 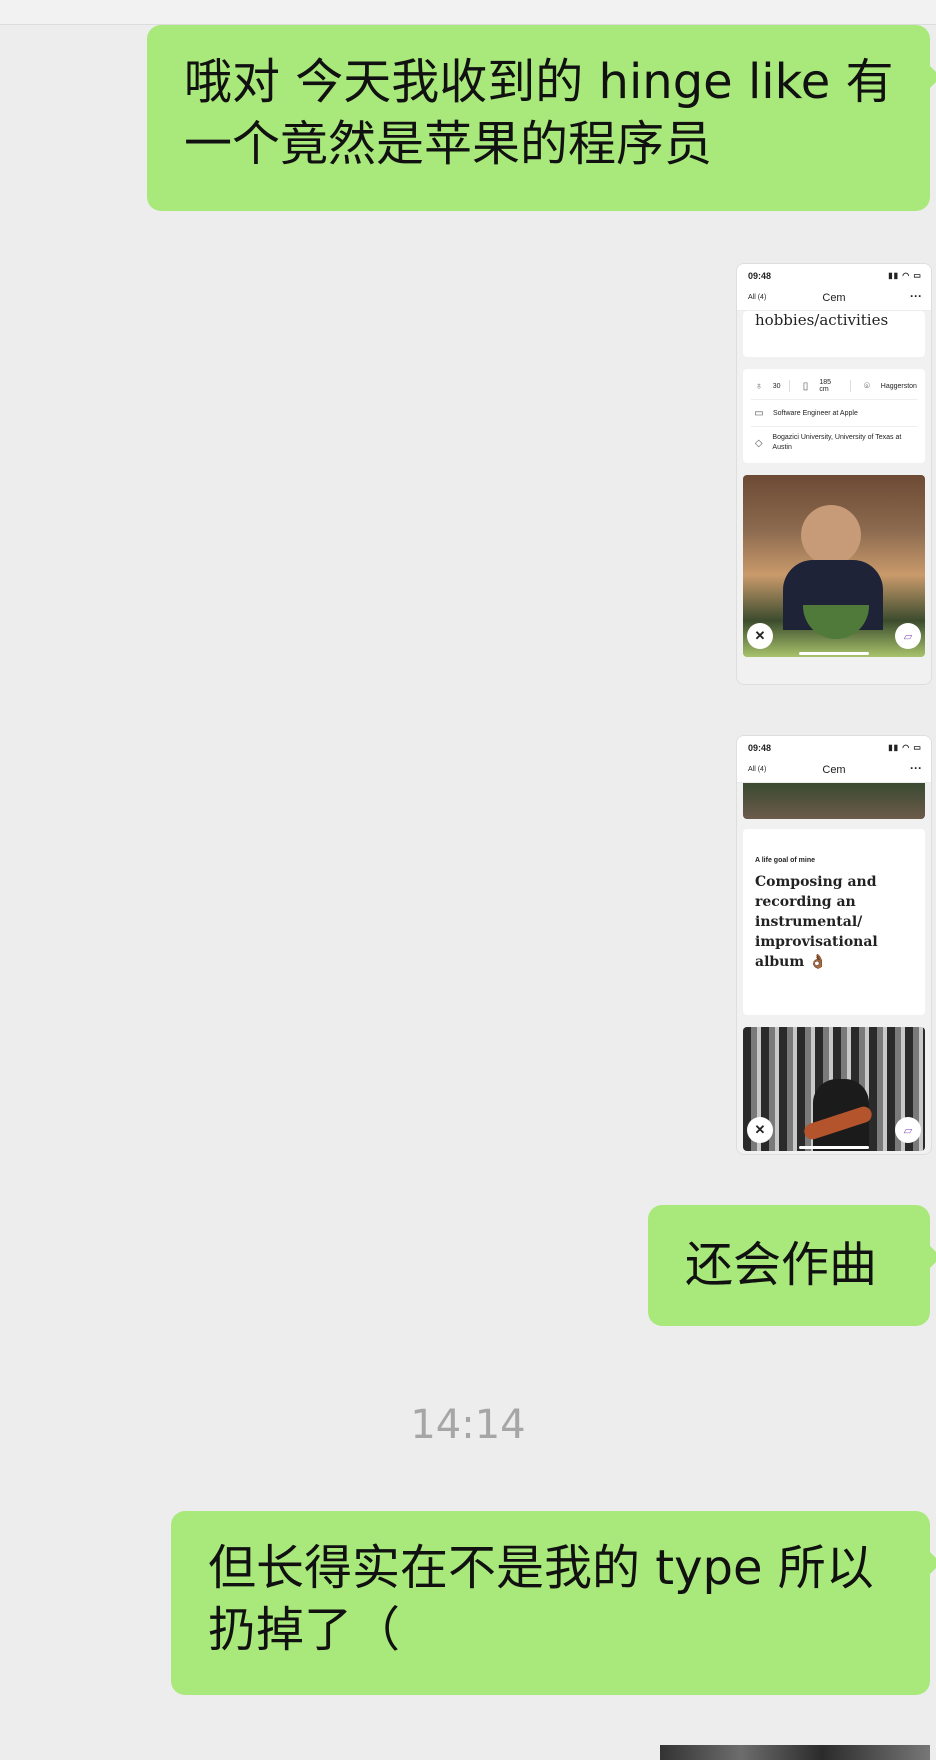 I want to click on job-value: Software Engineer at Apple, so click(x=815, y=413).